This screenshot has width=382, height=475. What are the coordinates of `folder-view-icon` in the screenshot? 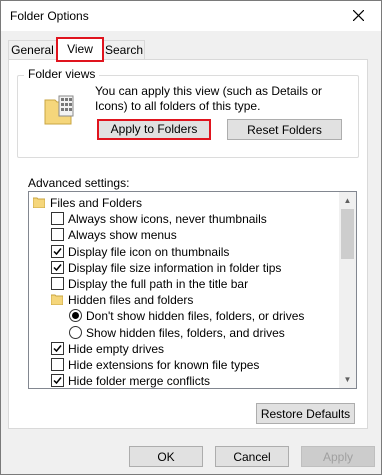 It's located at (60, 109).